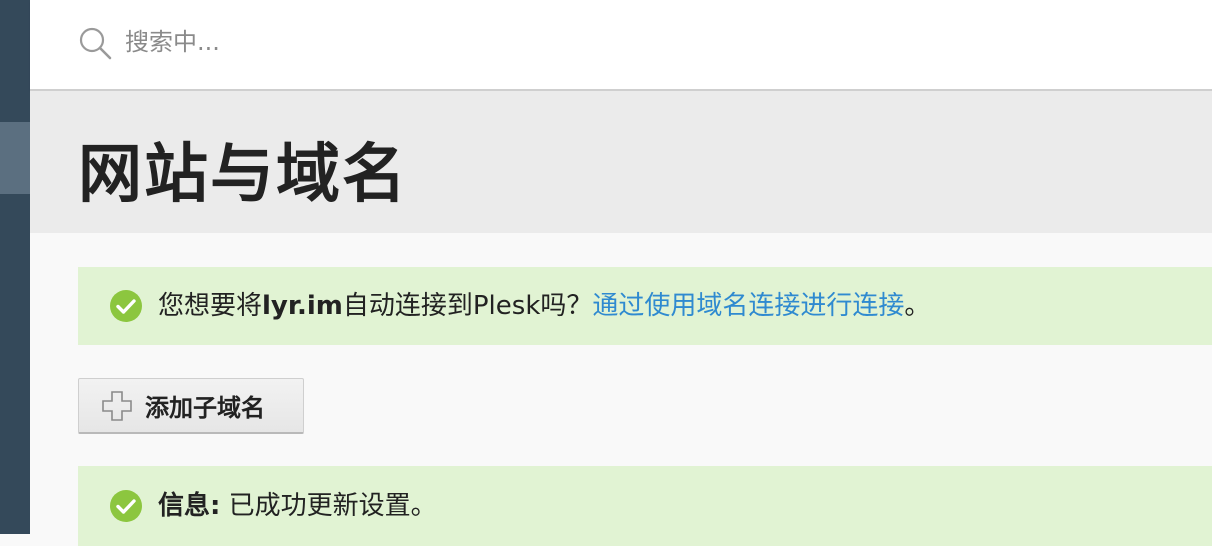  Describe the element at coordinates (15, 158) in the screenshot. I see `sidebar-active-item` at that location.